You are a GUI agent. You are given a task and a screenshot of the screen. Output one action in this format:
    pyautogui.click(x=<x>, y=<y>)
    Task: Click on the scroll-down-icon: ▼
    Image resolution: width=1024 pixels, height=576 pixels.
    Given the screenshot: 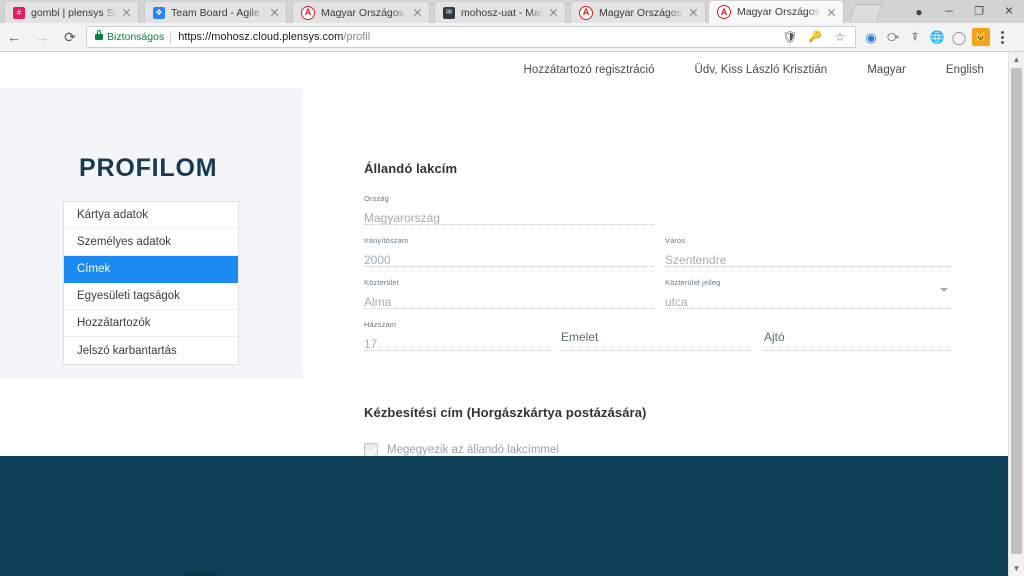 What is the action you would take?
    pyautogui.click(x=1016, y=568)
    